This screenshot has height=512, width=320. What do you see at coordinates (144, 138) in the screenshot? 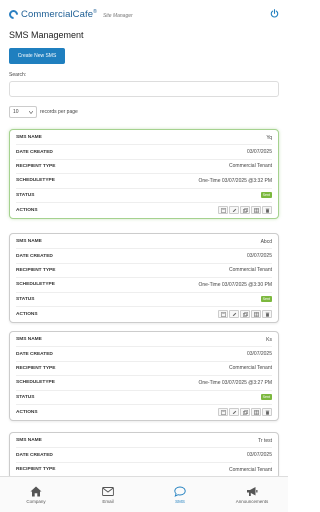
I see `sms-name-row: SMS NAME Yq` at bounding box center [144, 138].